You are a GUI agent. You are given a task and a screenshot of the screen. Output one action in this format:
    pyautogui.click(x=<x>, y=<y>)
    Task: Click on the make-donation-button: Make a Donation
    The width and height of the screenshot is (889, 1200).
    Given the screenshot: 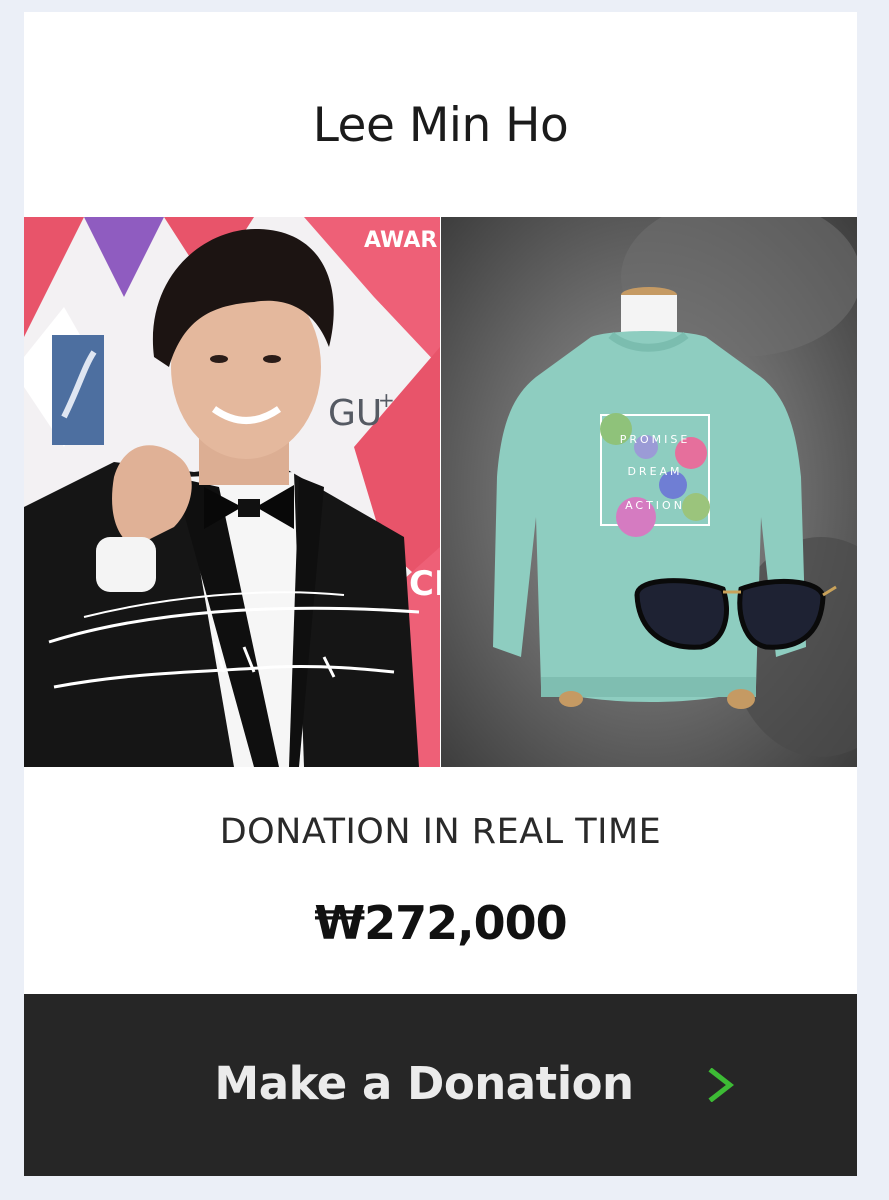 What is the action you would take?
    pyautogui.click(x=440, y=1085)
    